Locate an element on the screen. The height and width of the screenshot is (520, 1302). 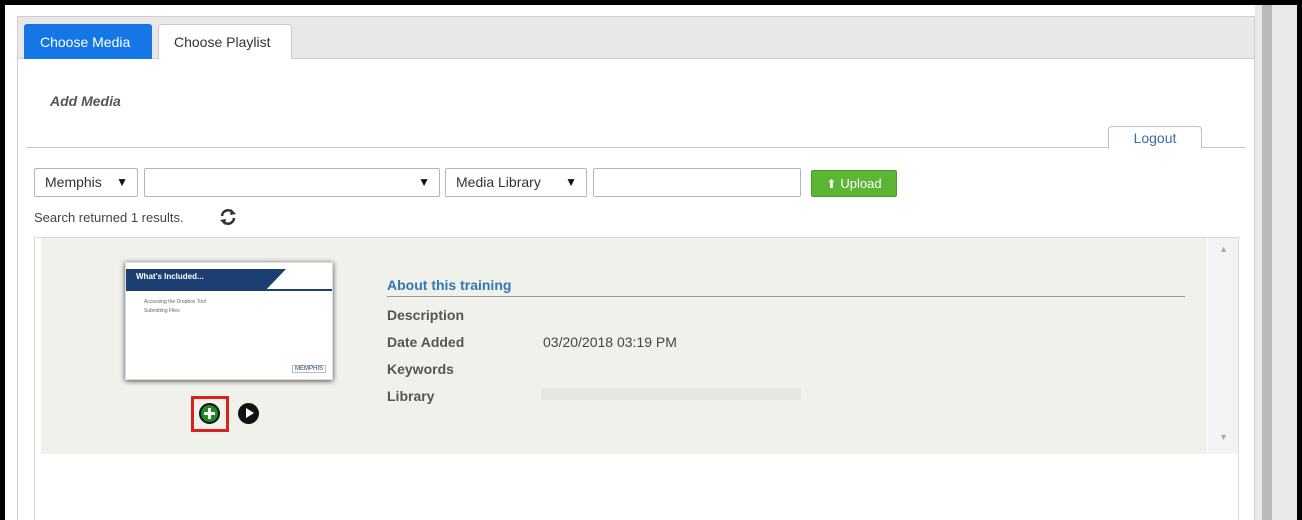
play-circle-icon is located at coordinates (248, 413).